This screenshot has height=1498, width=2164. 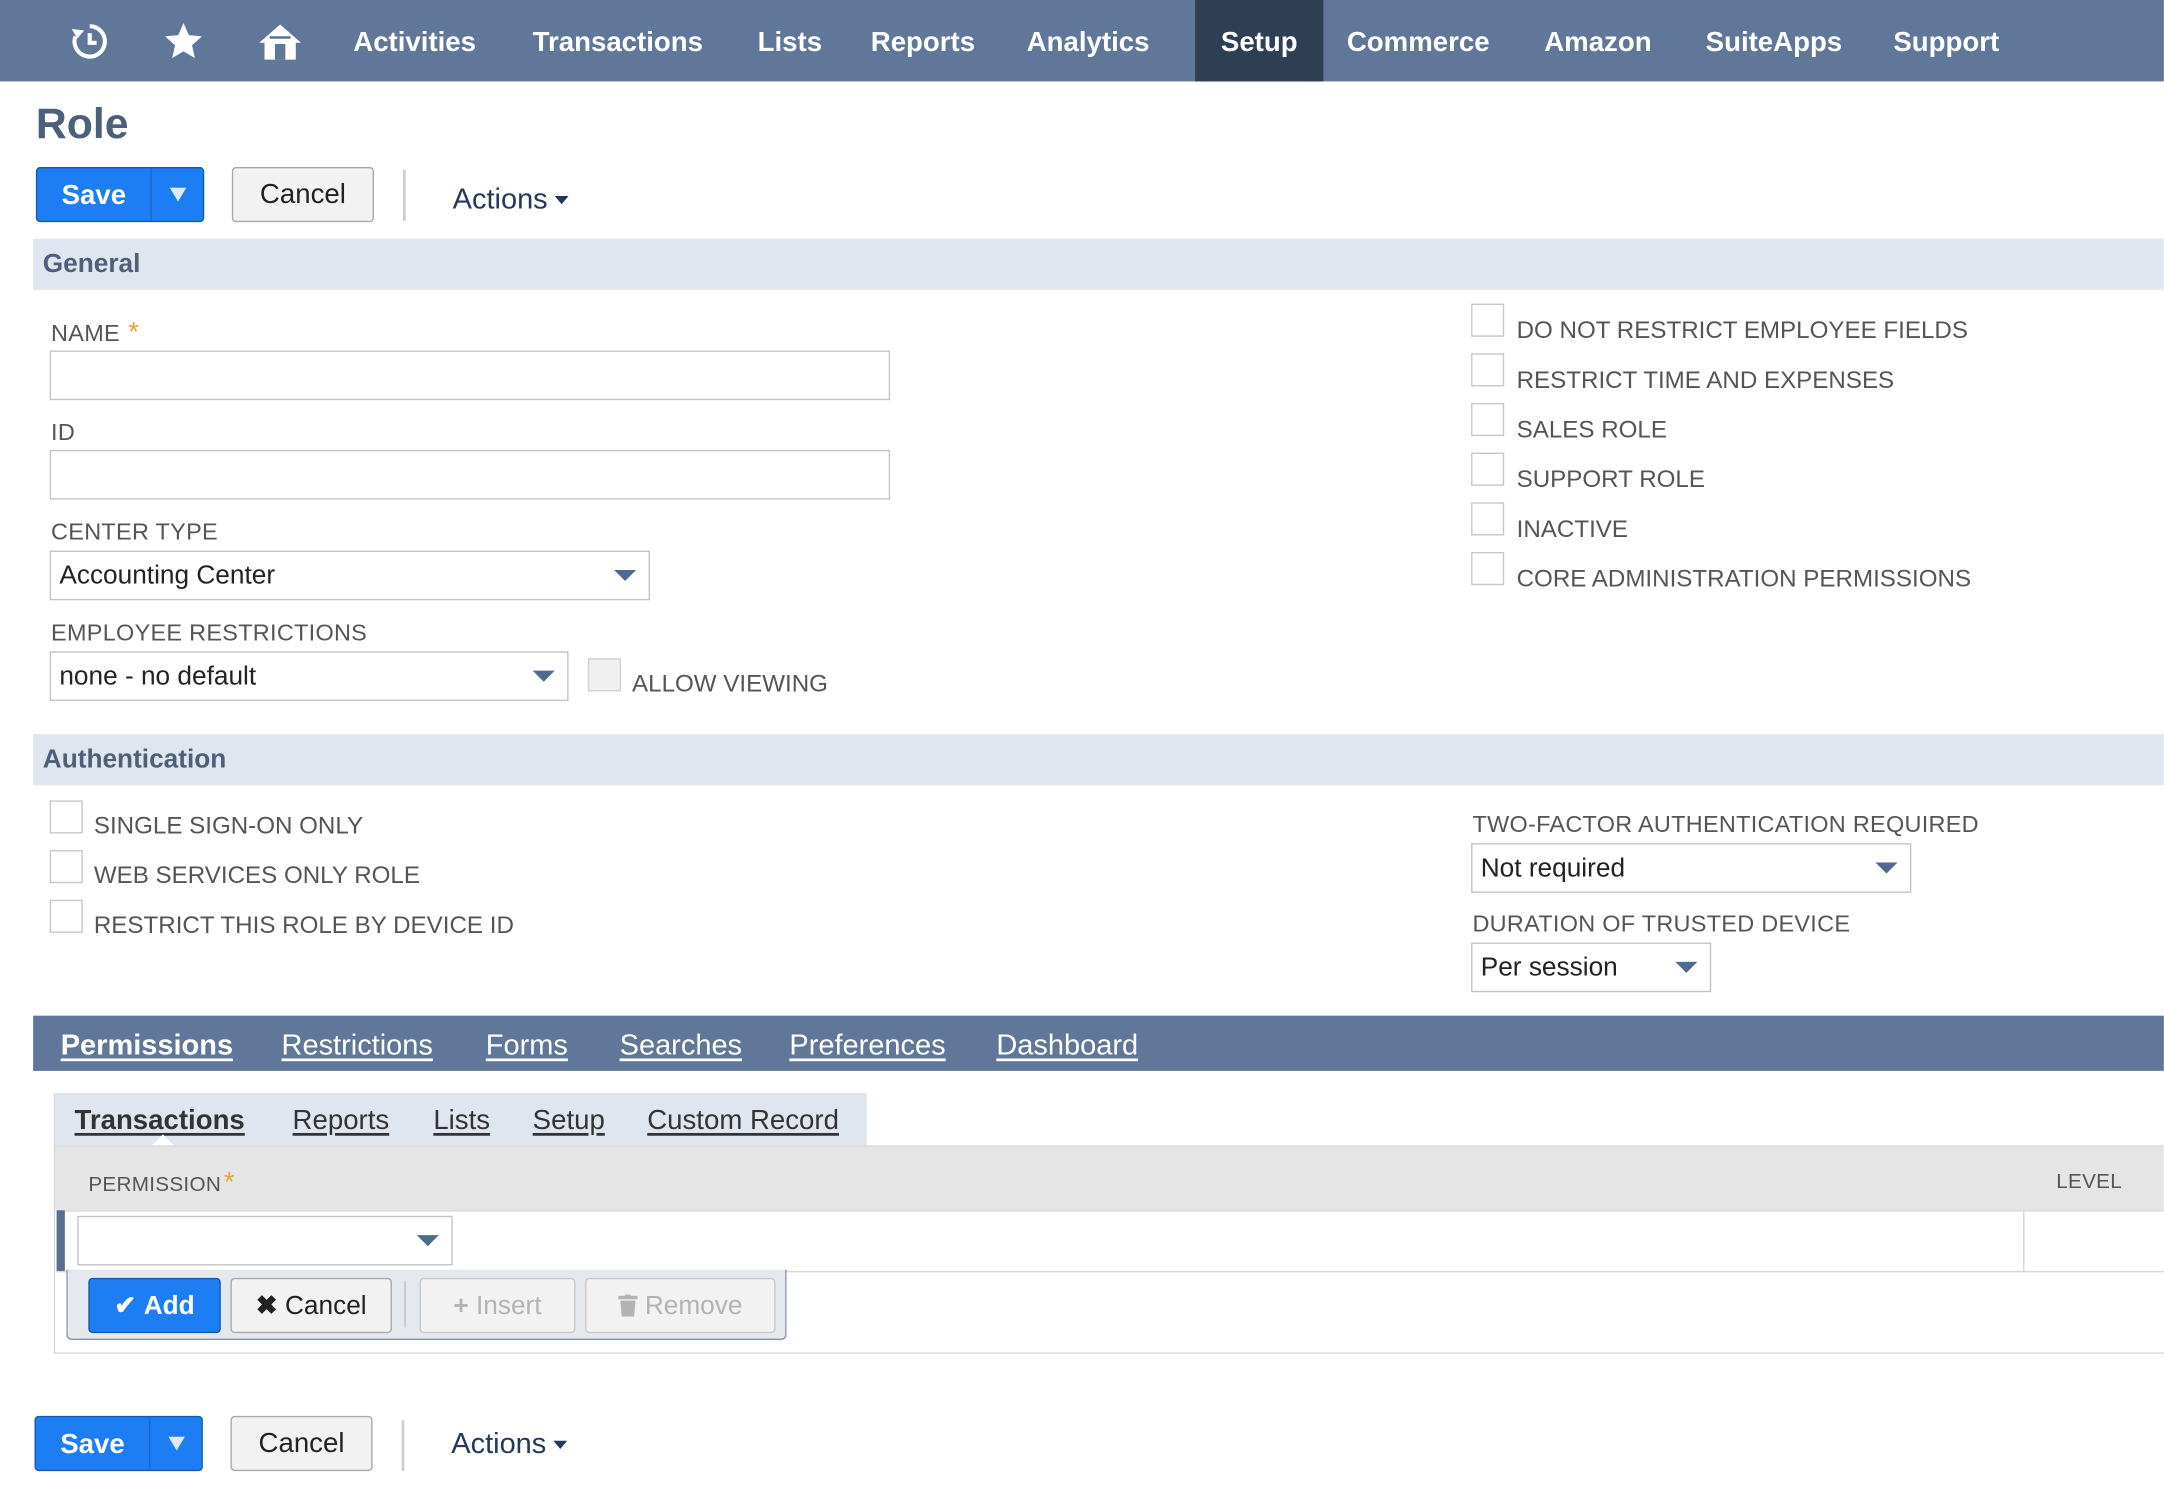 What do you see at coordinates (1488, 469) in the screenshot?
I see `support-role-checkbox` at bounding box center [1488, 469].